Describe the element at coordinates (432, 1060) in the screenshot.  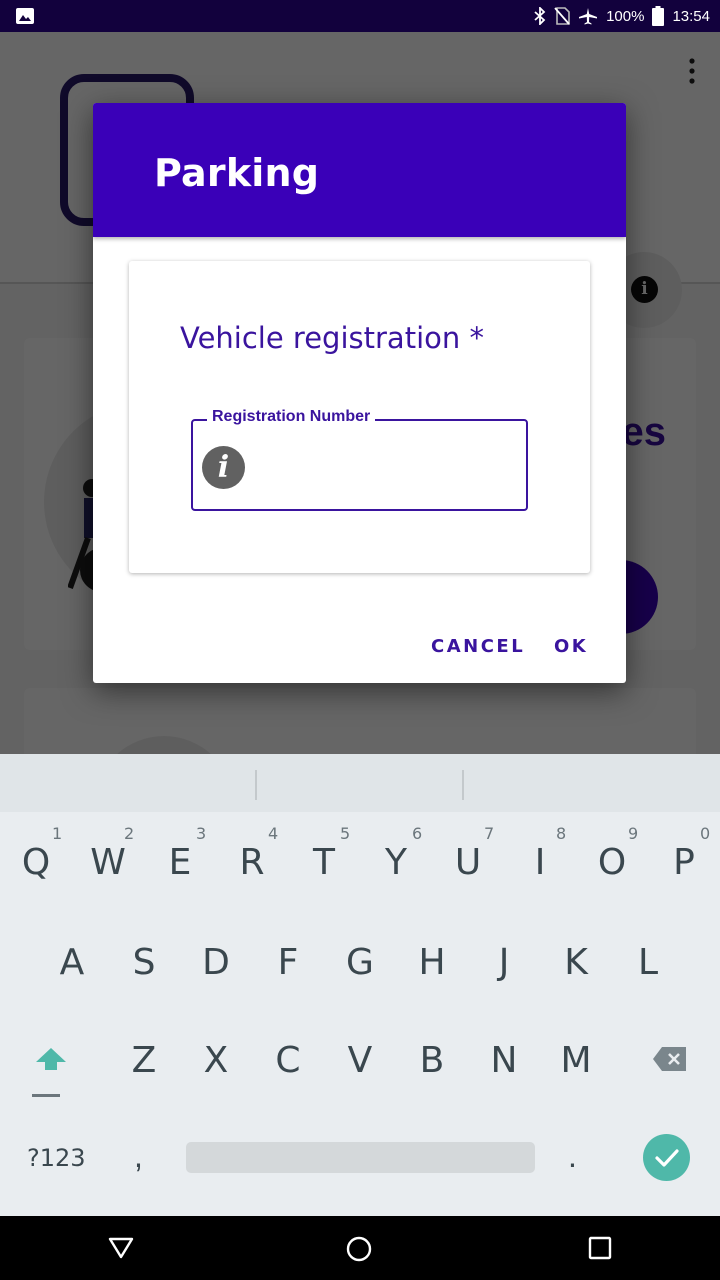
I see `key-b: B` at that location.